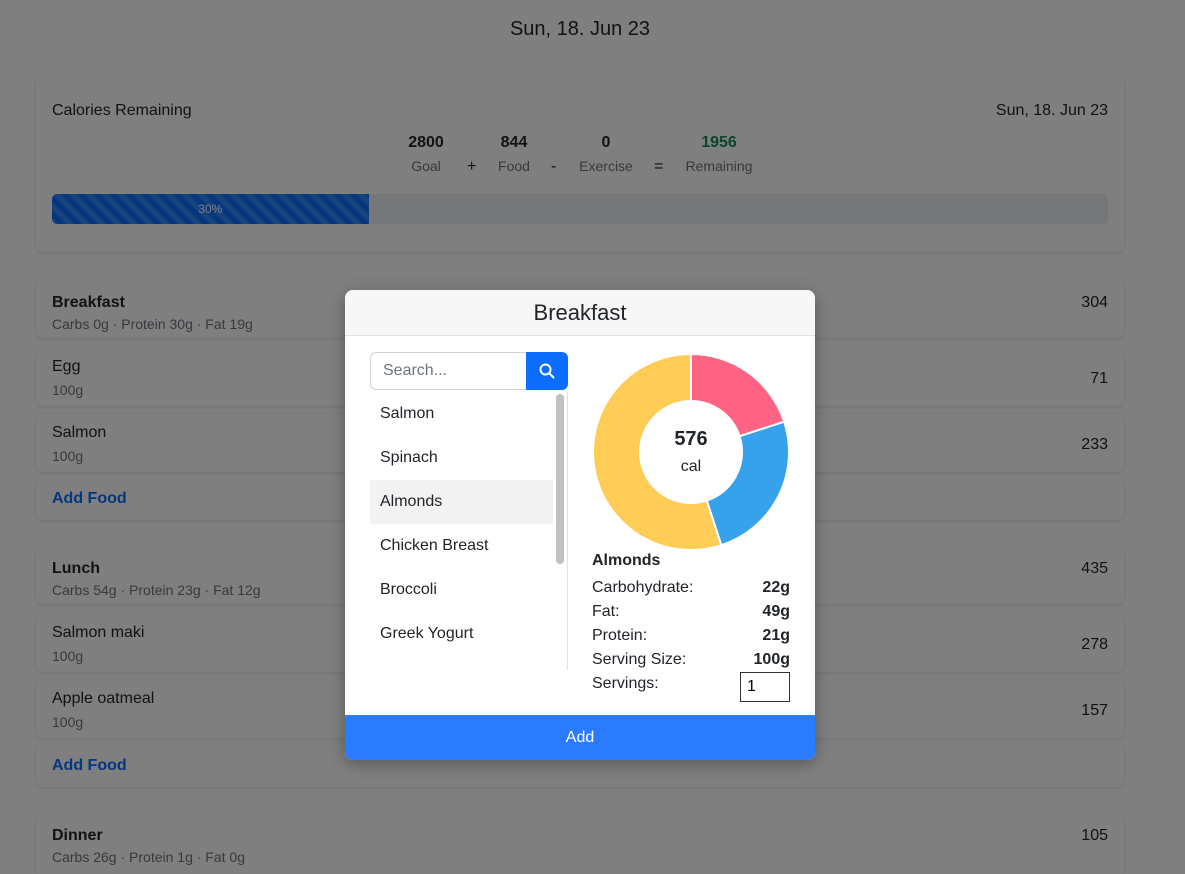 This screenshot has height=874, width=1185. I want to click on food-result-item: Chicken Breast, so click(461, 546).